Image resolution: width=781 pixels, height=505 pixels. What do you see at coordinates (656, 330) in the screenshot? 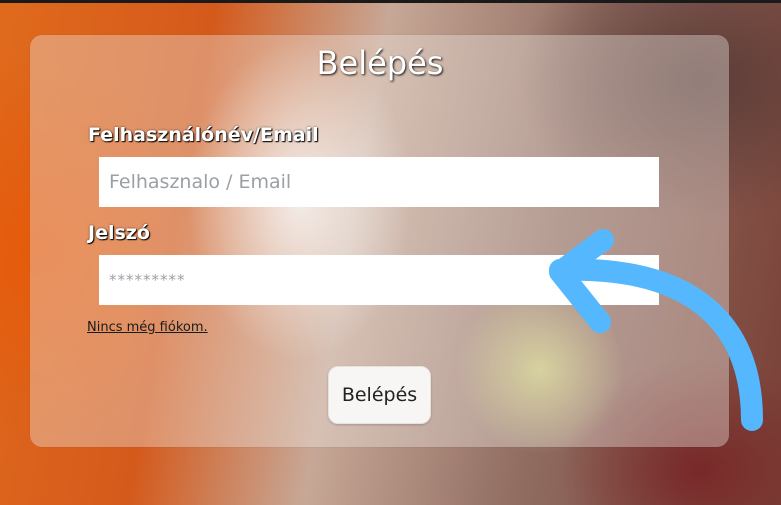
I see `curved-arrow-icon` at bounding box center [656, 330].